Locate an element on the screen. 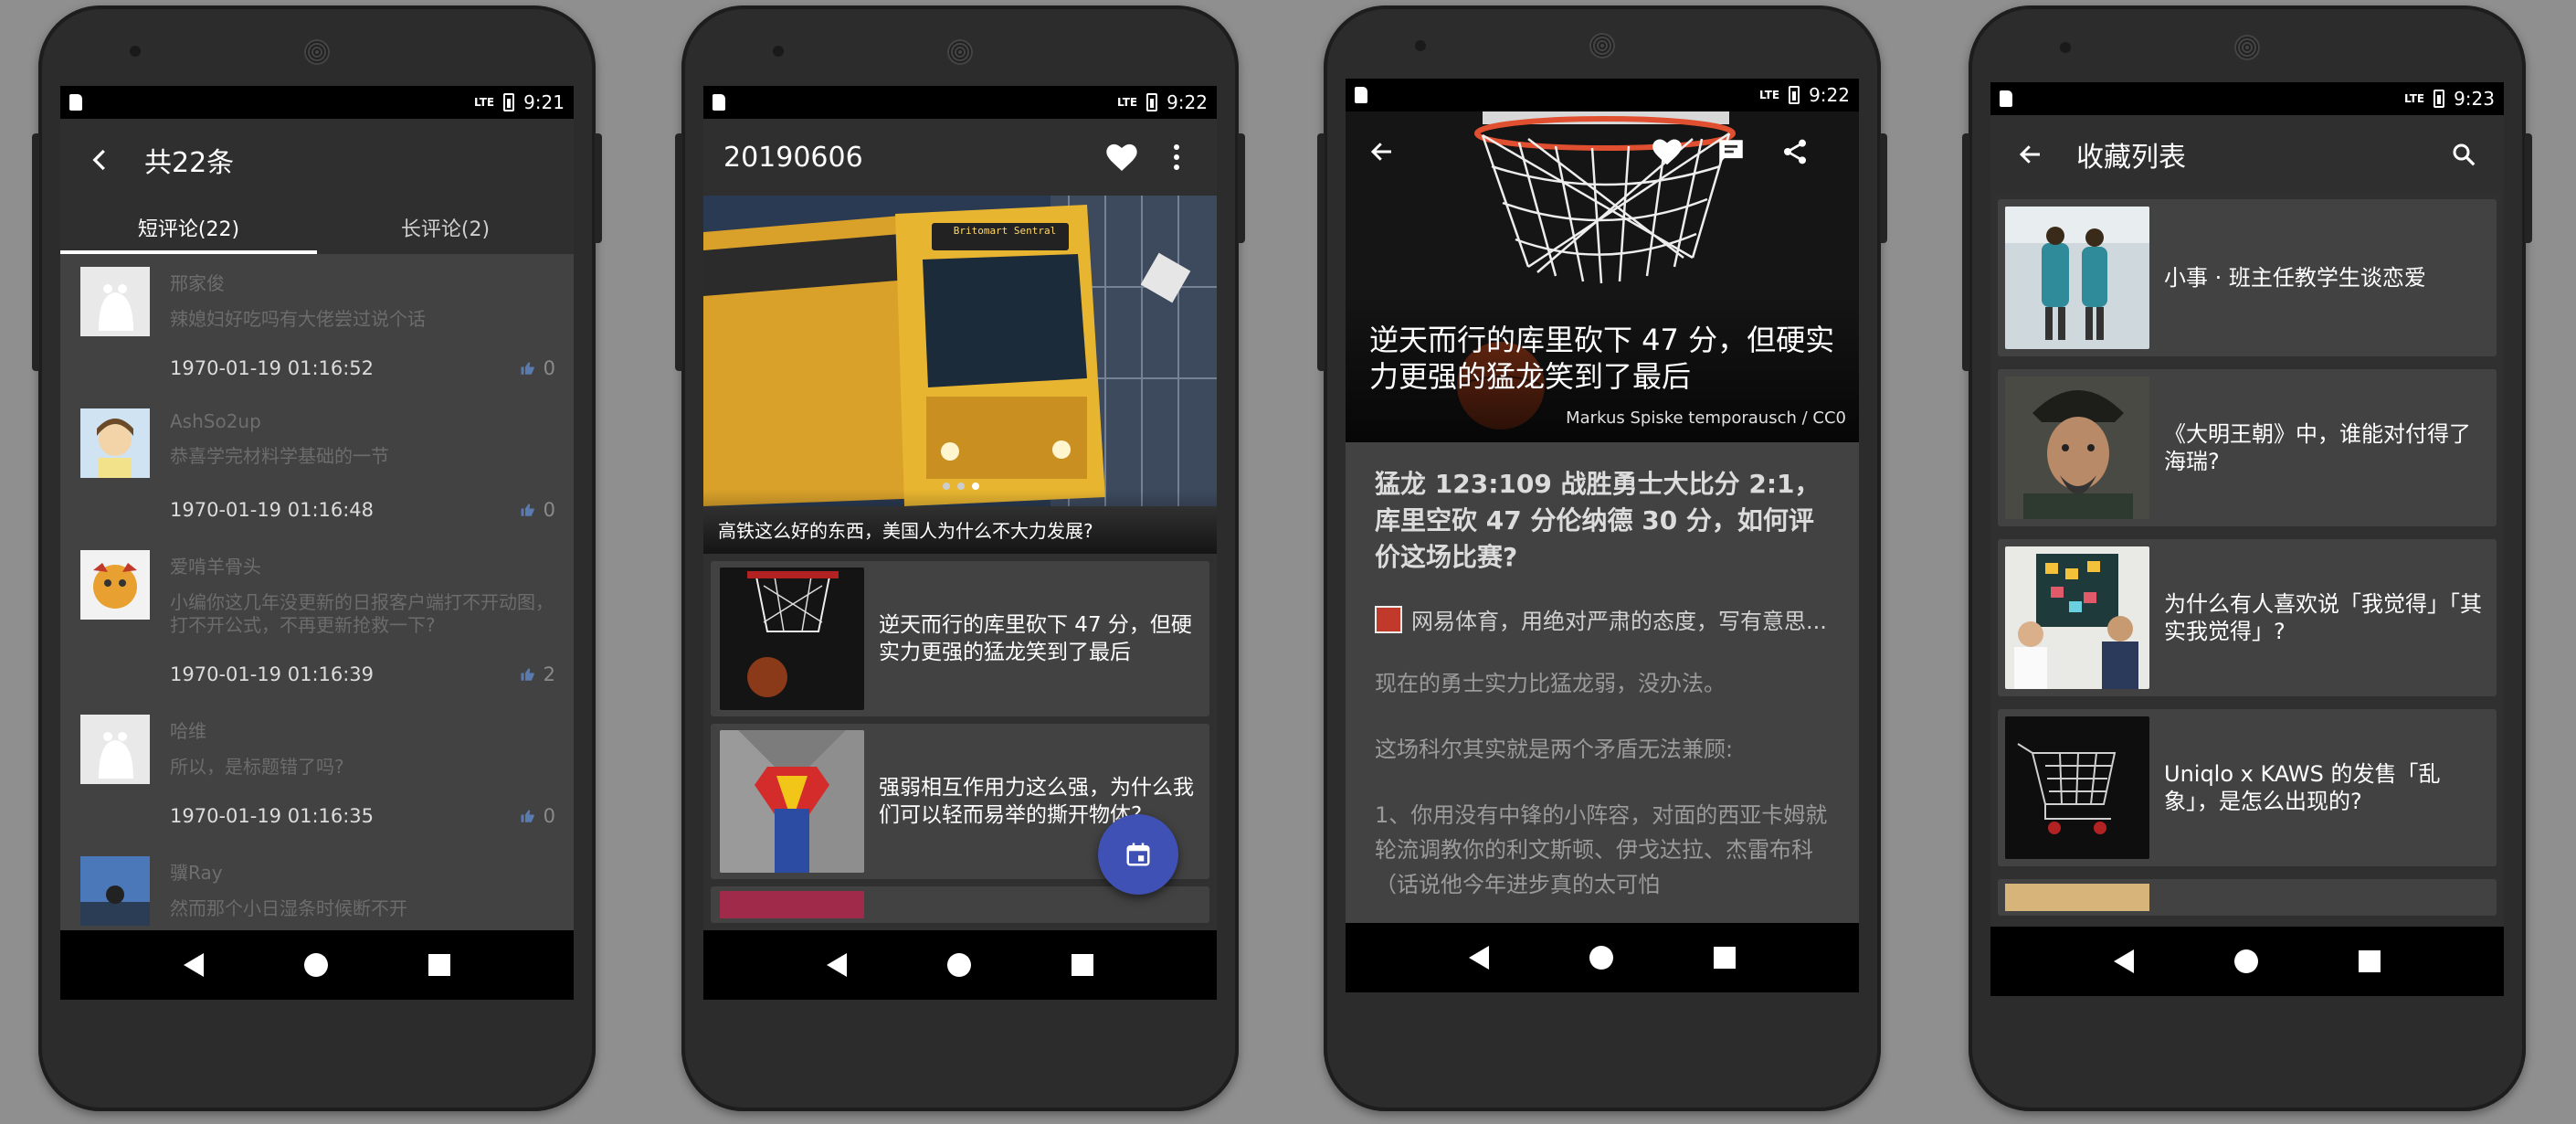 The height and width of the screenshot is (1124, 2576). comment-text: 然而那个小日湿条时候断不开 is located at coordinates (288, 908).